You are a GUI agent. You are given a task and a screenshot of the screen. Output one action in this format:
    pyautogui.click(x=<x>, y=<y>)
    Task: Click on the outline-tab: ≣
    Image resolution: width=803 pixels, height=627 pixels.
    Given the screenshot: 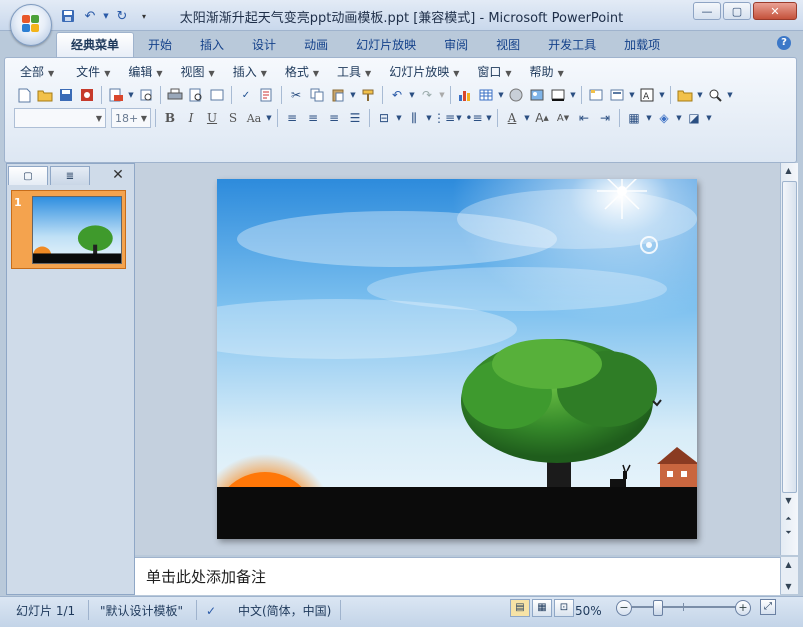 What is the action you would take?
    pyautogui.click(x=70, y=175)
    